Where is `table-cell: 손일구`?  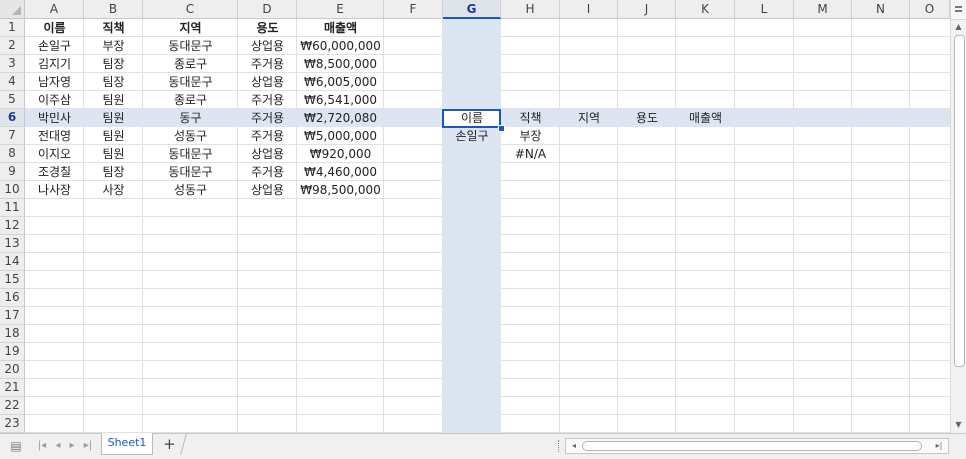 table-cell: 손일구 is located at coordinates (54, 46).